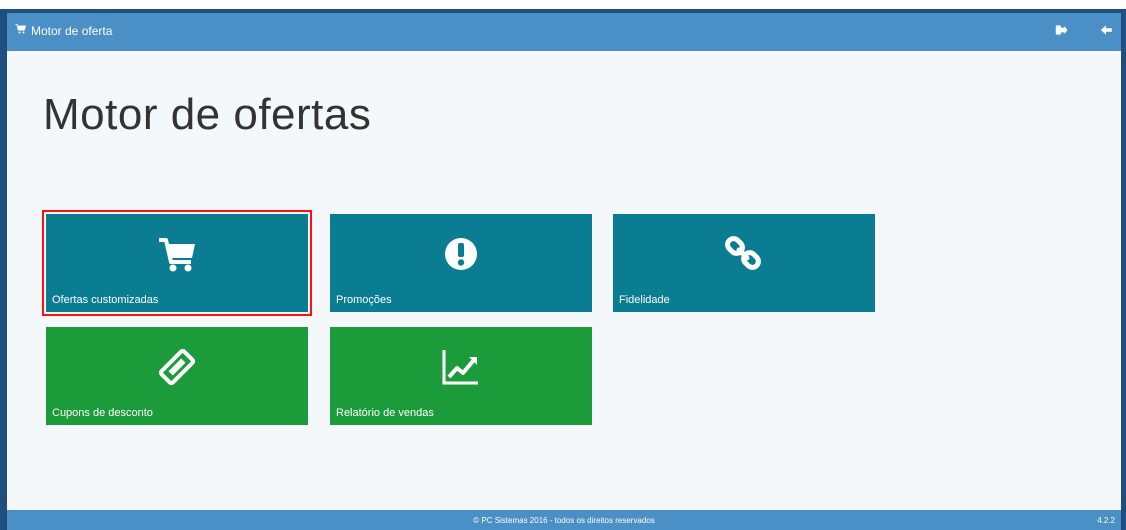 This screenshot has width=1126, height=530. I want to click on back-button, so click(1106, 32).